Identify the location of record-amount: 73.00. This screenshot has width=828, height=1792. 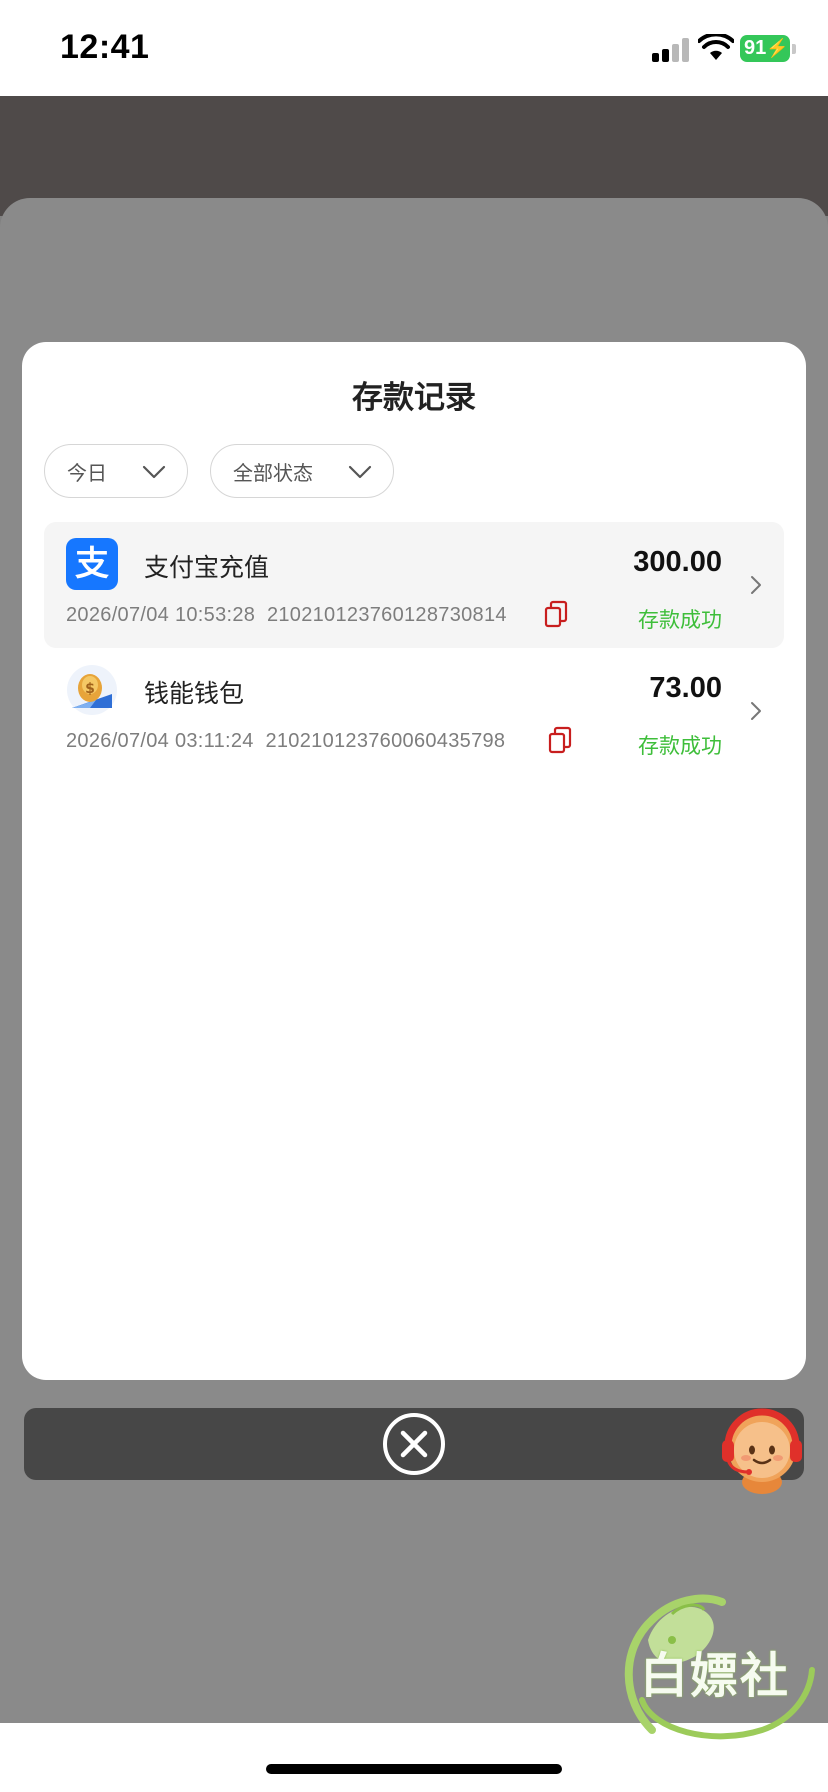
(685, 688).